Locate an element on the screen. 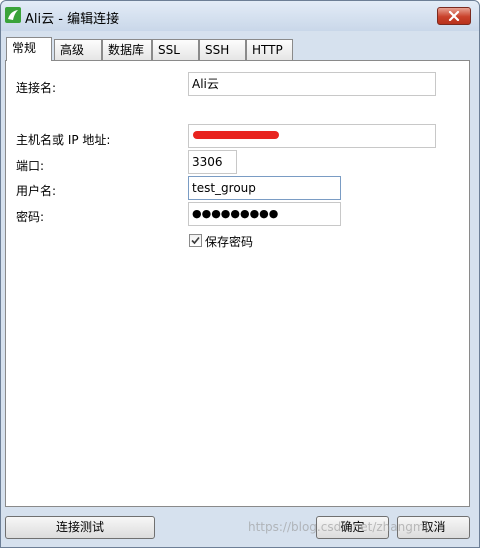 Image resolution: width=480 pixels, height=548 pixels. password-input: ●●●●●●●●● is located at coordinates (264, 214).